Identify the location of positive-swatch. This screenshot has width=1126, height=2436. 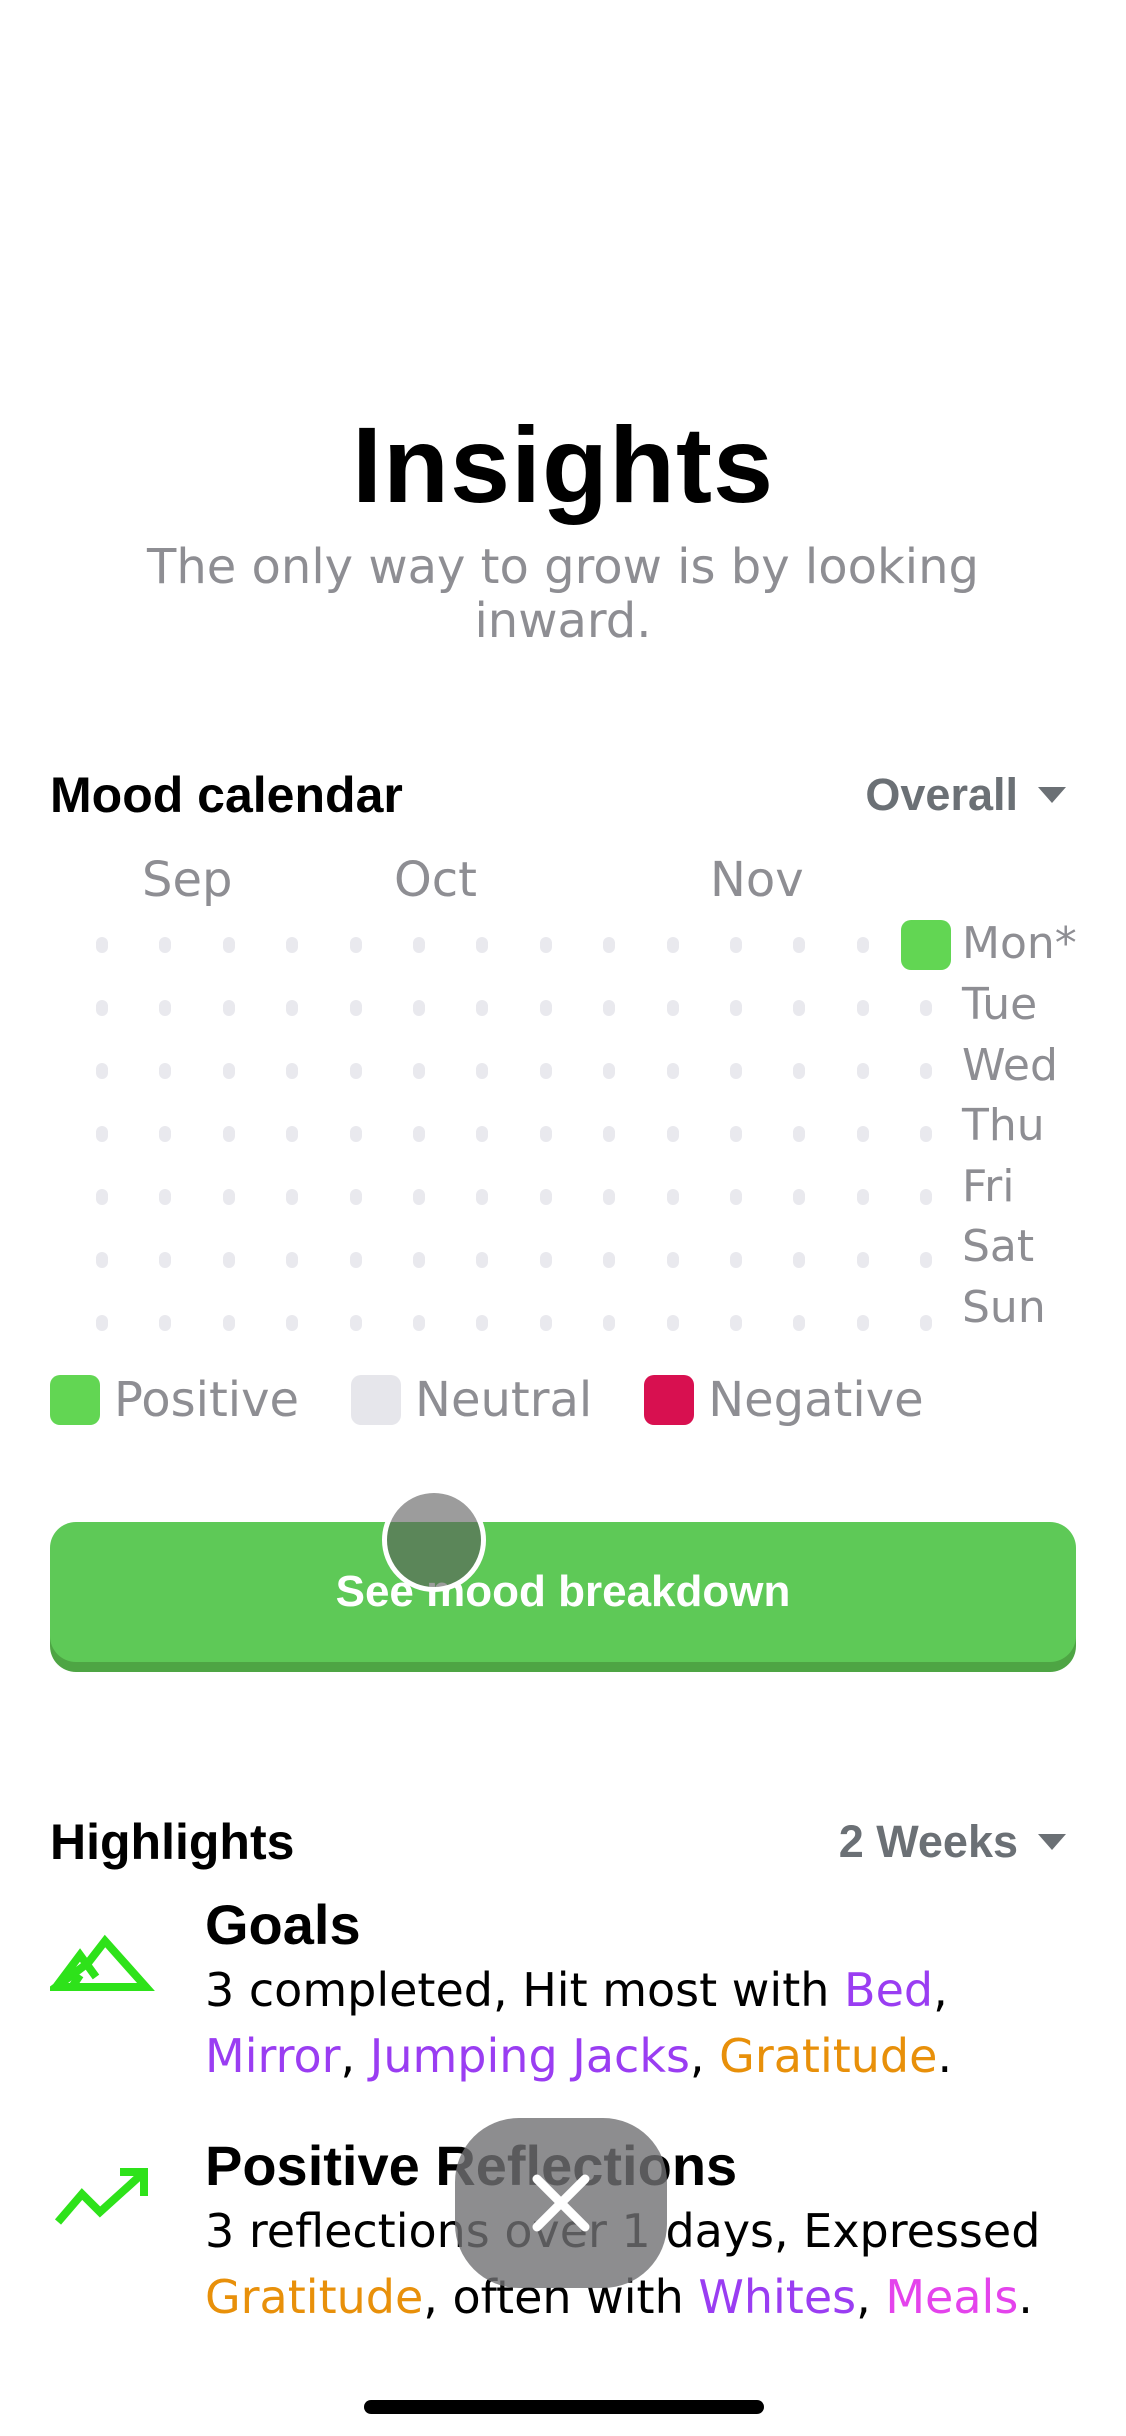
(75, 1400).